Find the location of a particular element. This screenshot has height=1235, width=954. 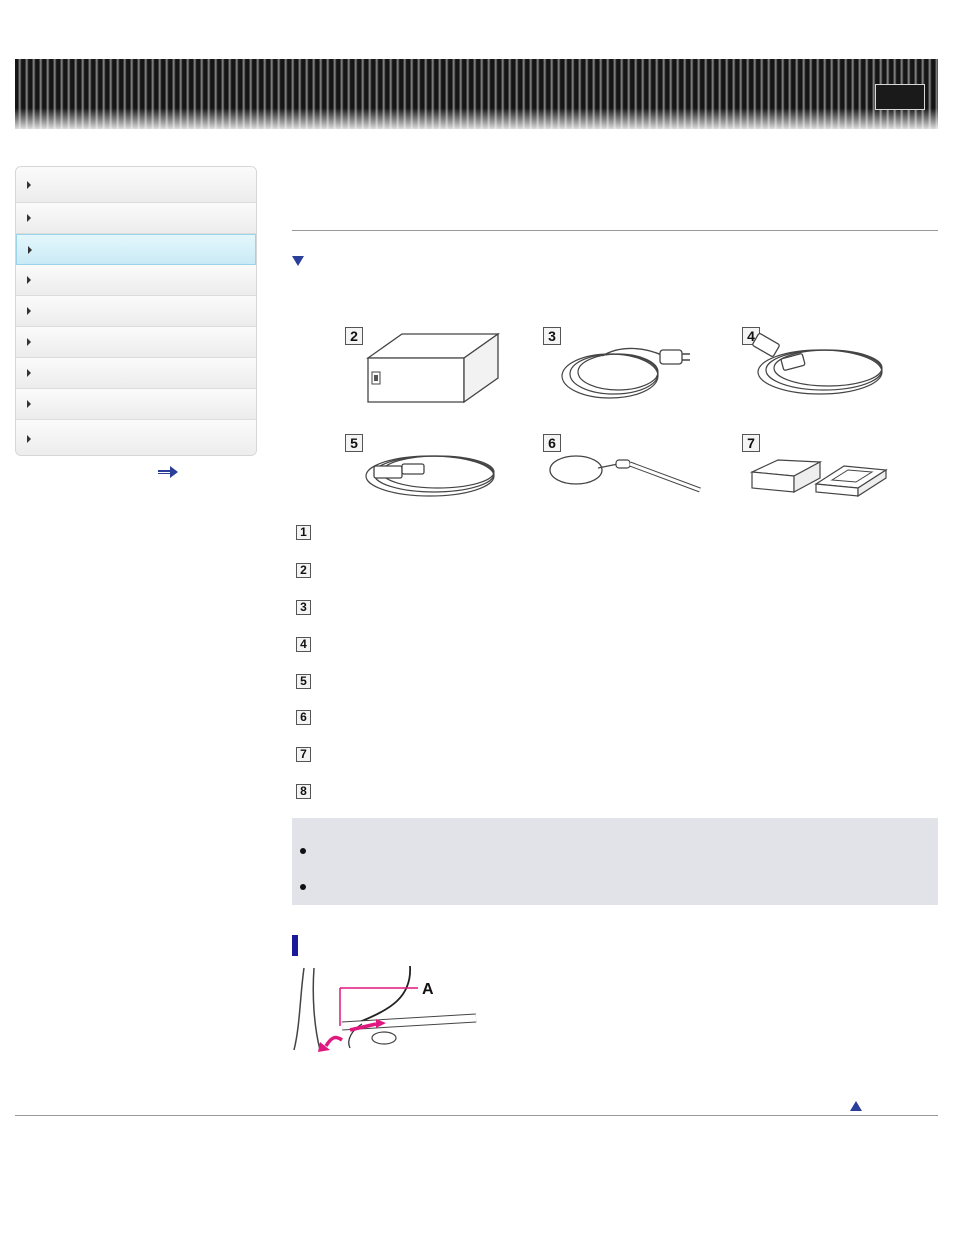

sidebar-nav is located at coordinates (136, 311).